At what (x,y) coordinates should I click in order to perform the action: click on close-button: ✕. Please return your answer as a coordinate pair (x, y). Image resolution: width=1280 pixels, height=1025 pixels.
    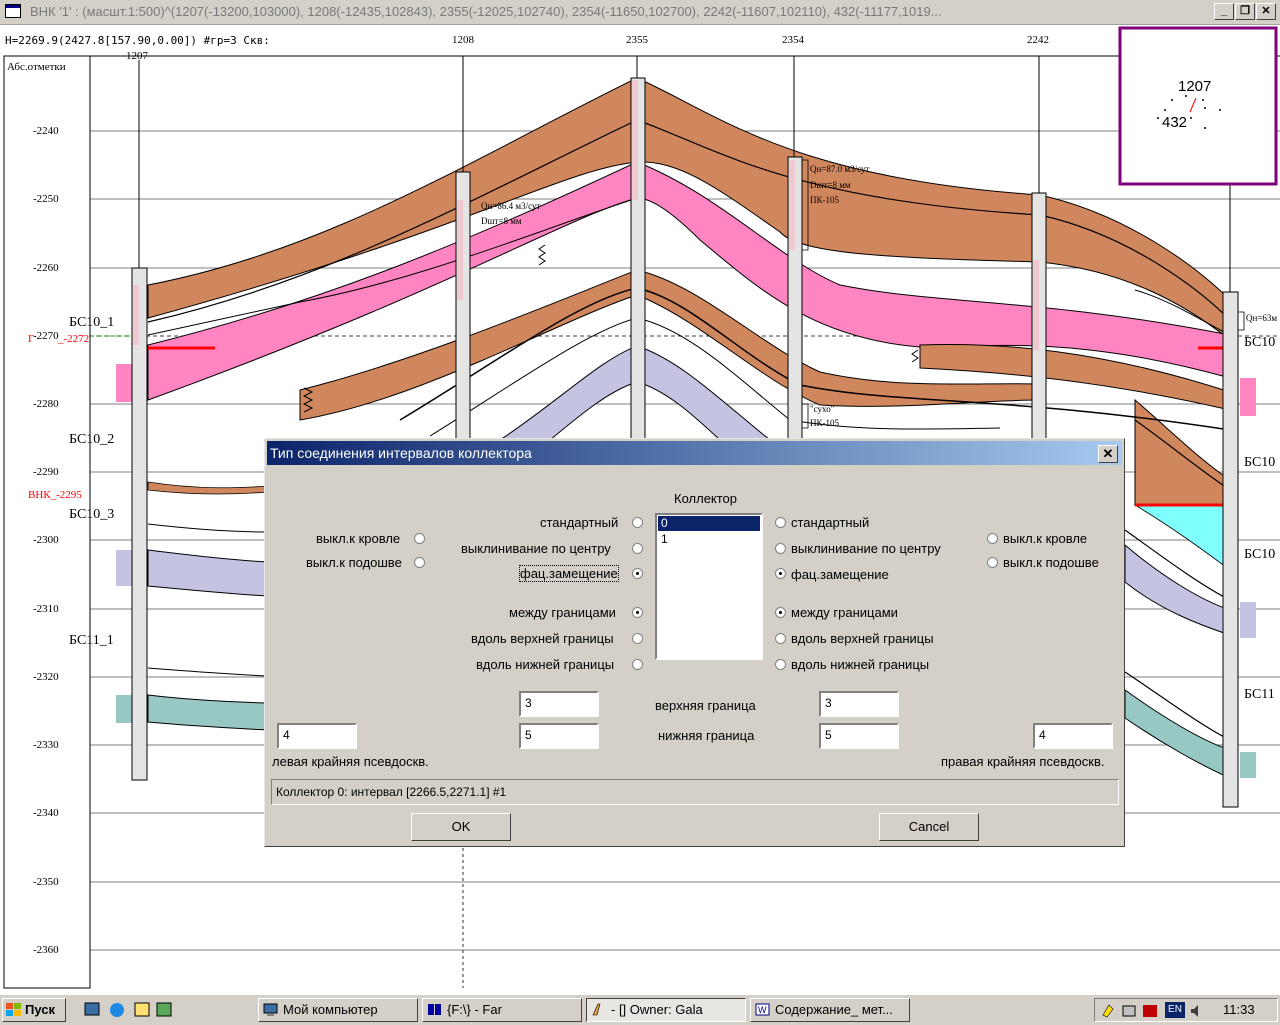
    Looking at the image, I should click on (1266, 11).